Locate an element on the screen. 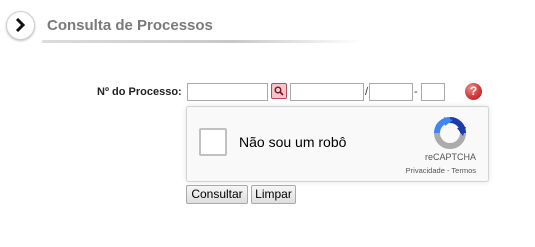  recaptcha-brand: reCAPTCHA is located at coordinates (450, 157).